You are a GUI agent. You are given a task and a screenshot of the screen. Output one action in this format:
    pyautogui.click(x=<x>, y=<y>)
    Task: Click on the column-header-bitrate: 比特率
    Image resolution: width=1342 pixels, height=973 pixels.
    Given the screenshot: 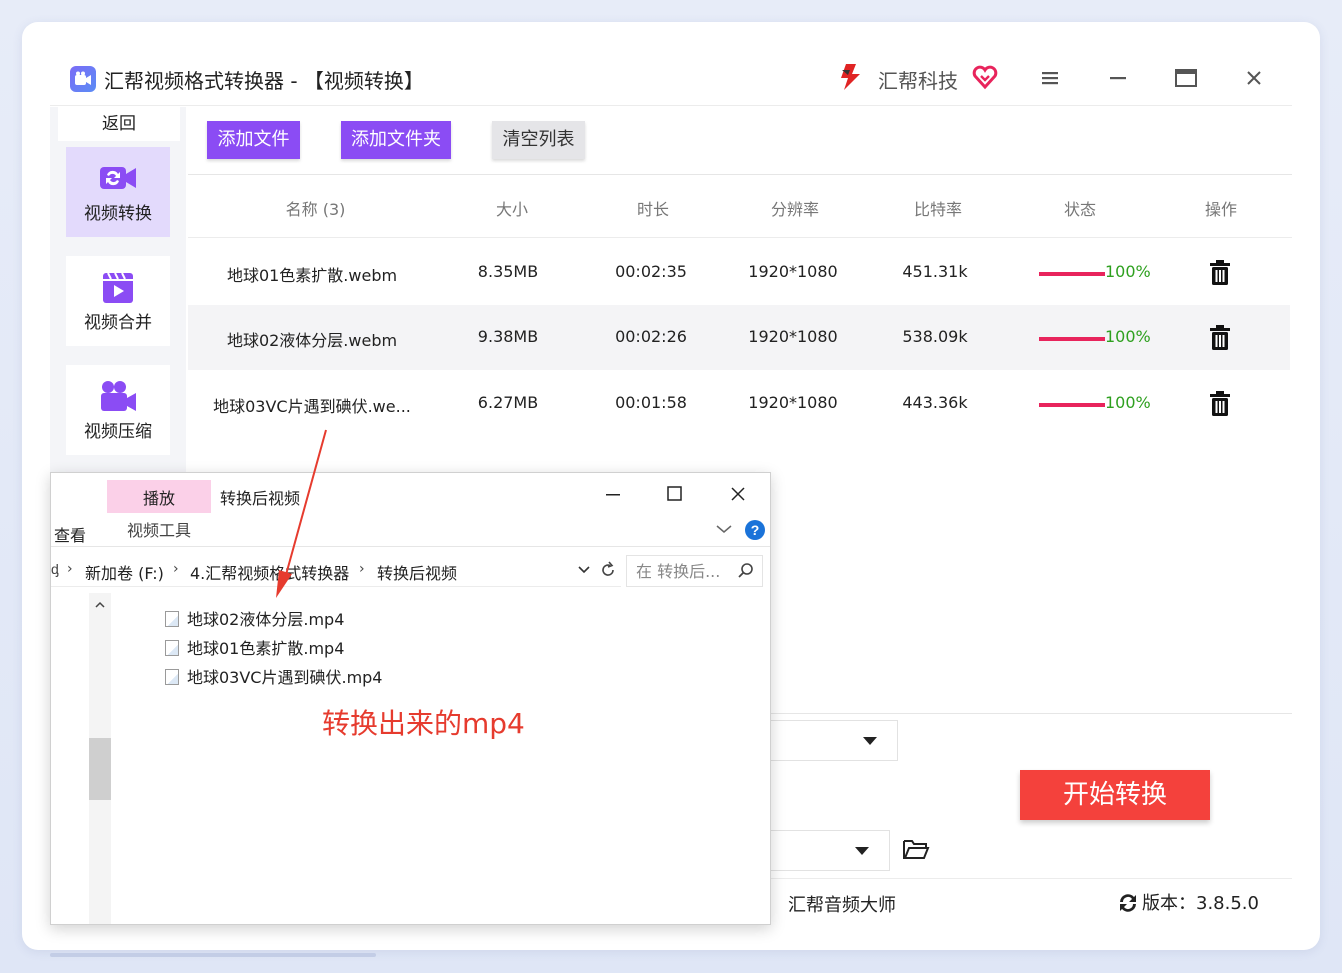 What is the action you would take?
    pyautogui.click(x=938, y=208)
    